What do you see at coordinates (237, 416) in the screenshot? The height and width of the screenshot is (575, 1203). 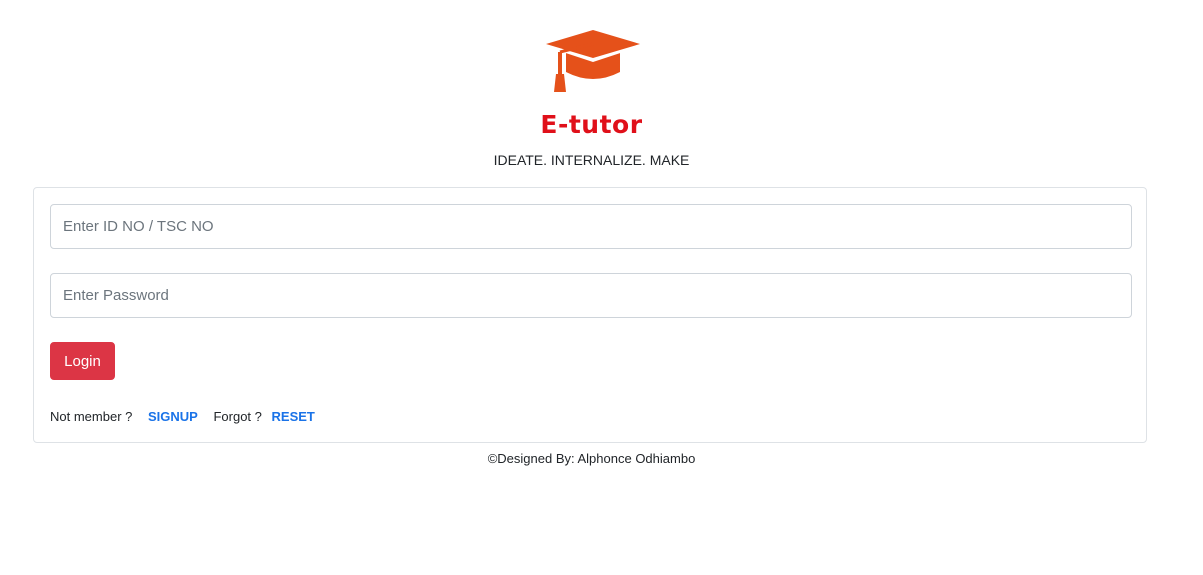 I see `forgot-text: Forgot ?` at bounding box center [237, 416].